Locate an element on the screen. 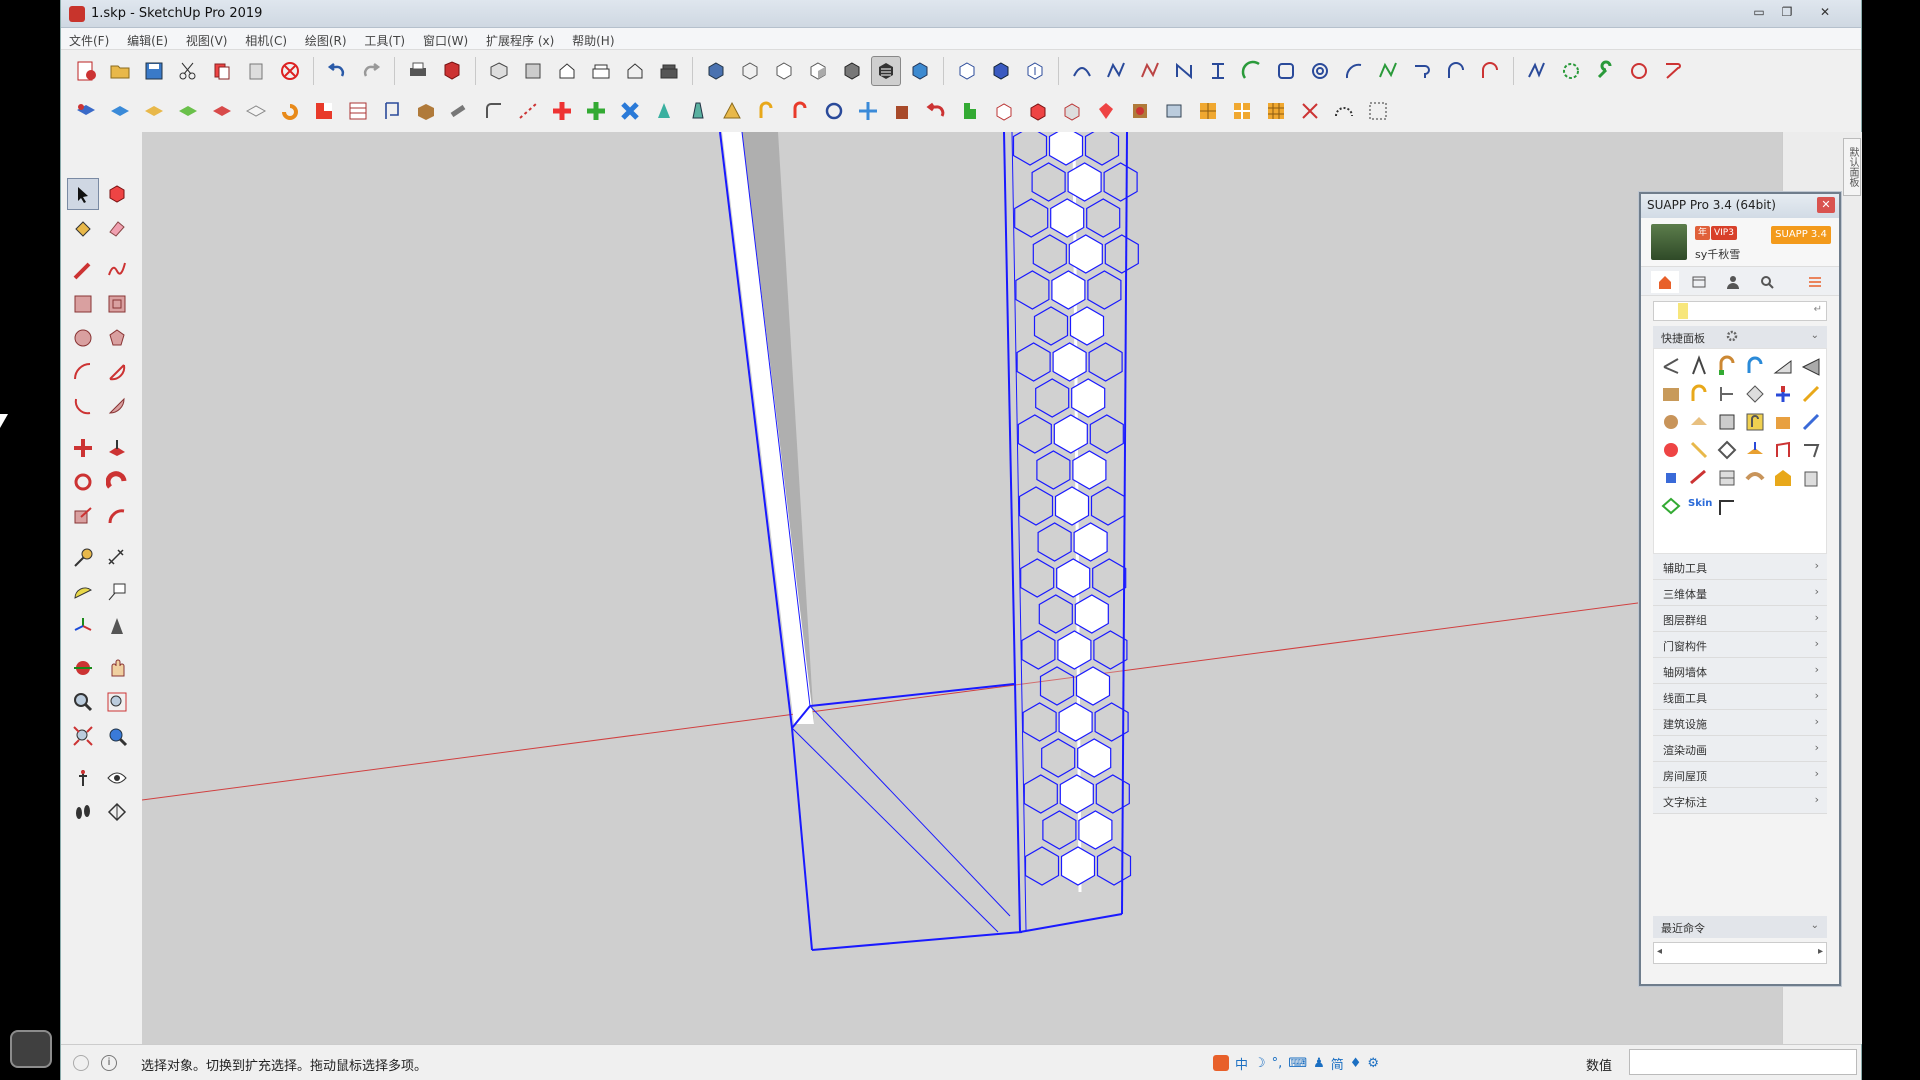  ime-user-icon: ♟ is located at coordinates (1319, 1063).